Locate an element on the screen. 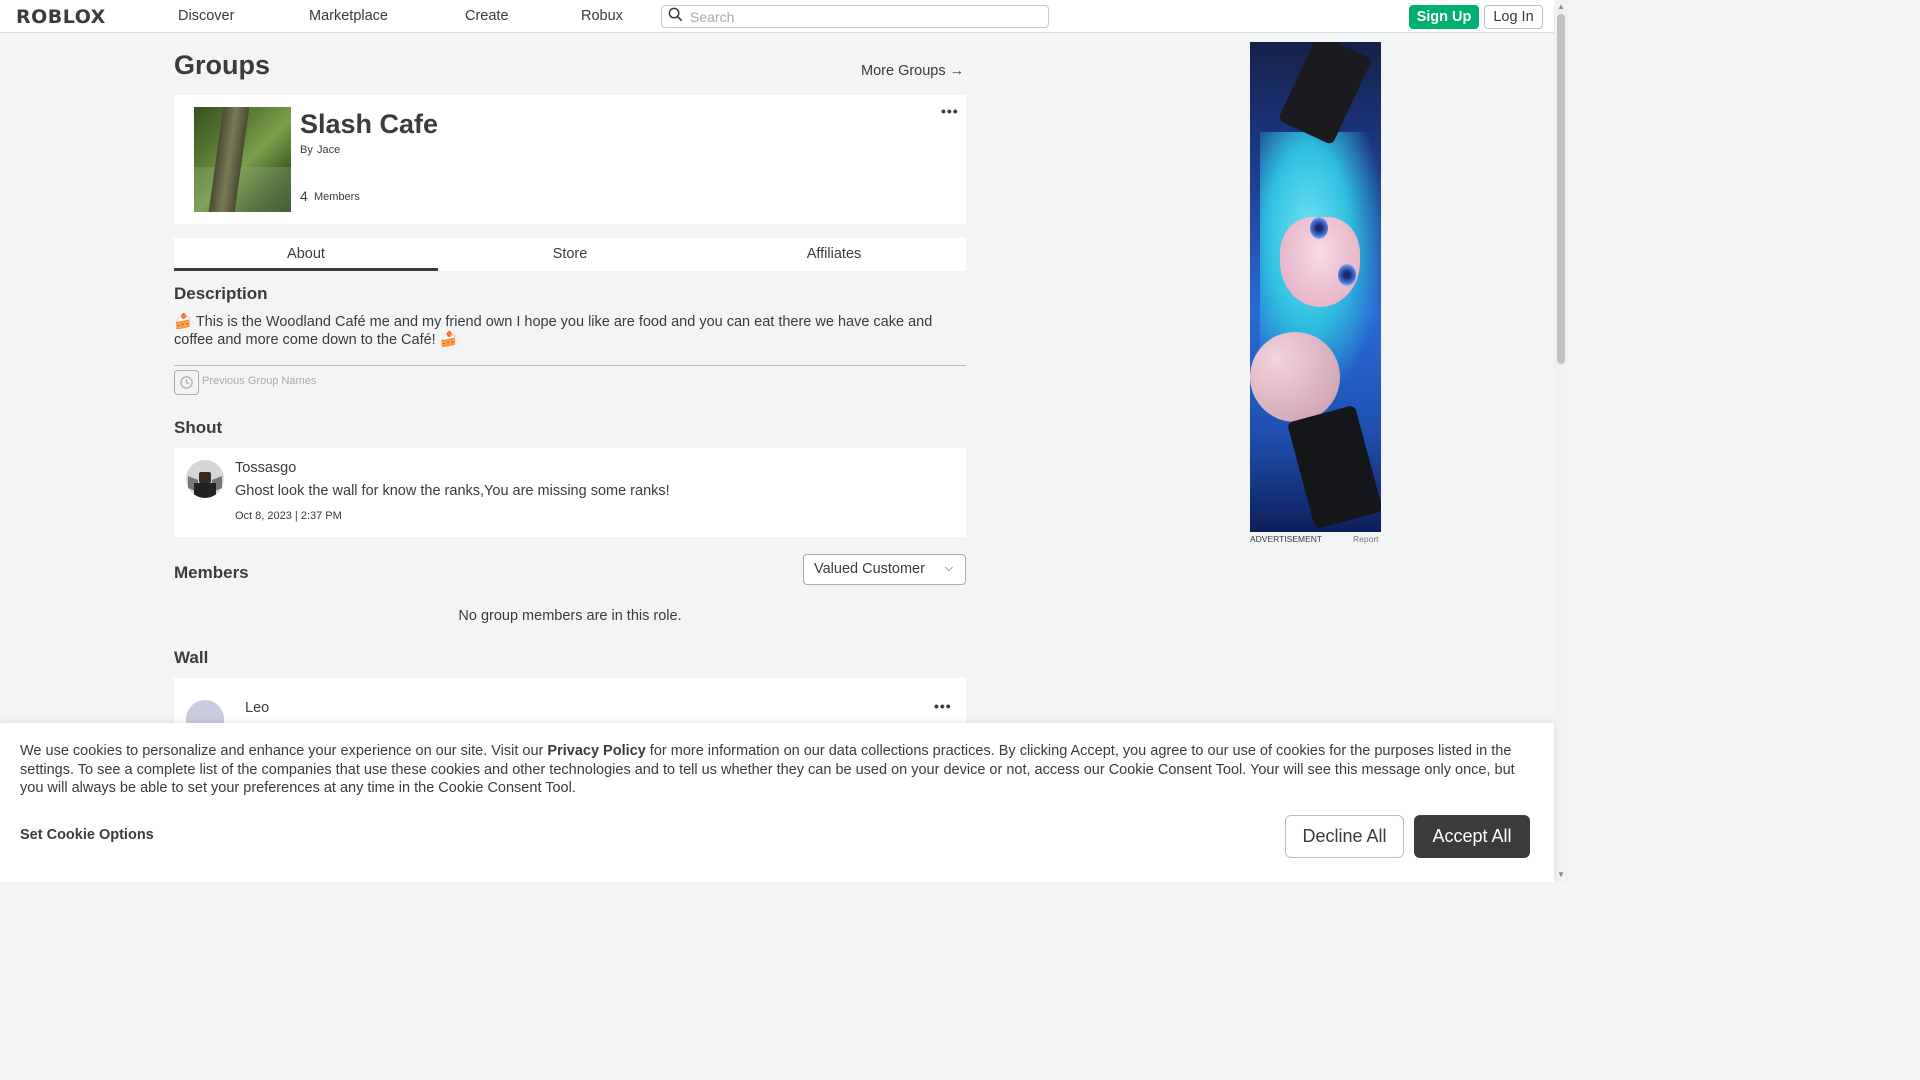 This screenshot has height=1080, width=1920. scroll-down-arrow-icon: ▼ is located at coordinates (1561, 874).